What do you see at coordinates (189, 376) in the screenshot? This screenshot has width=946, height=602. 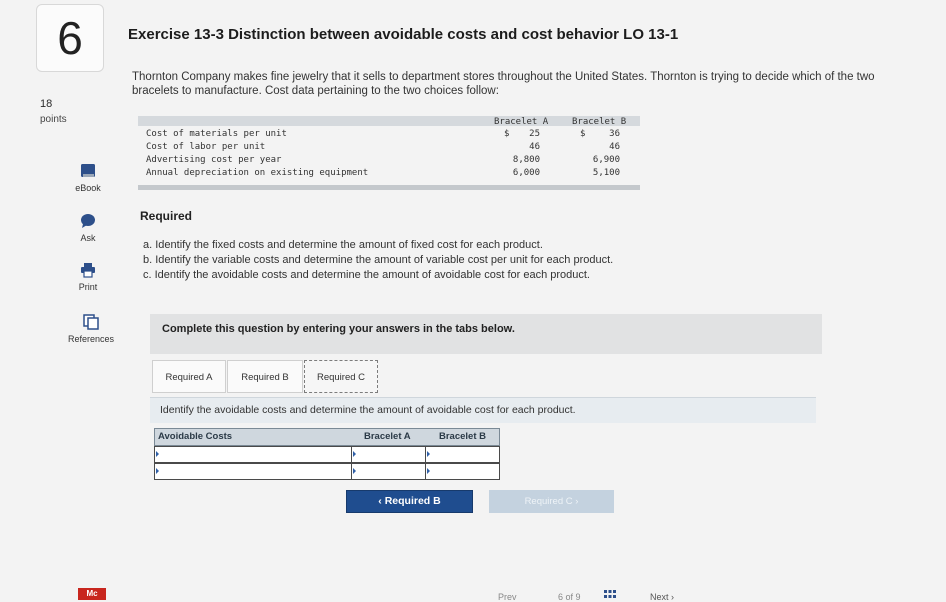 I see `tab-required-a: Required A` at bounding box center [189, 376].